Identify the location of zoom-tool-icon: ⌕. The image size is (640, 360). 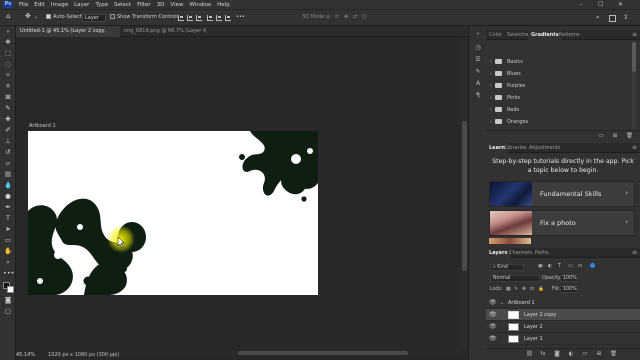
(8, 262).